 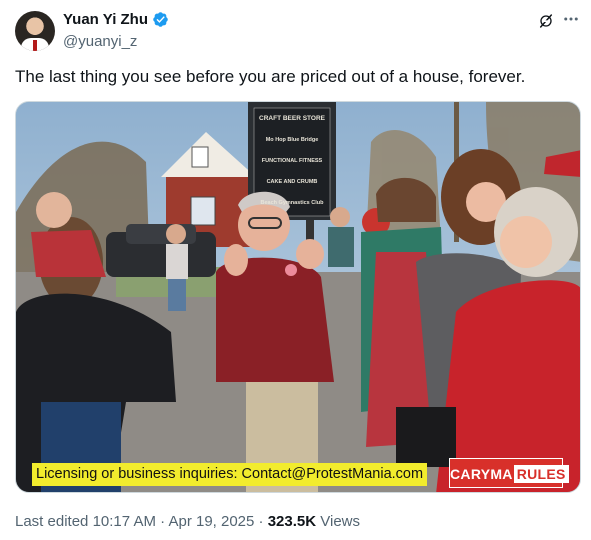 I want to click on sign-line: FUNCTIONAL FITNESS, so click(x=292, y=161).